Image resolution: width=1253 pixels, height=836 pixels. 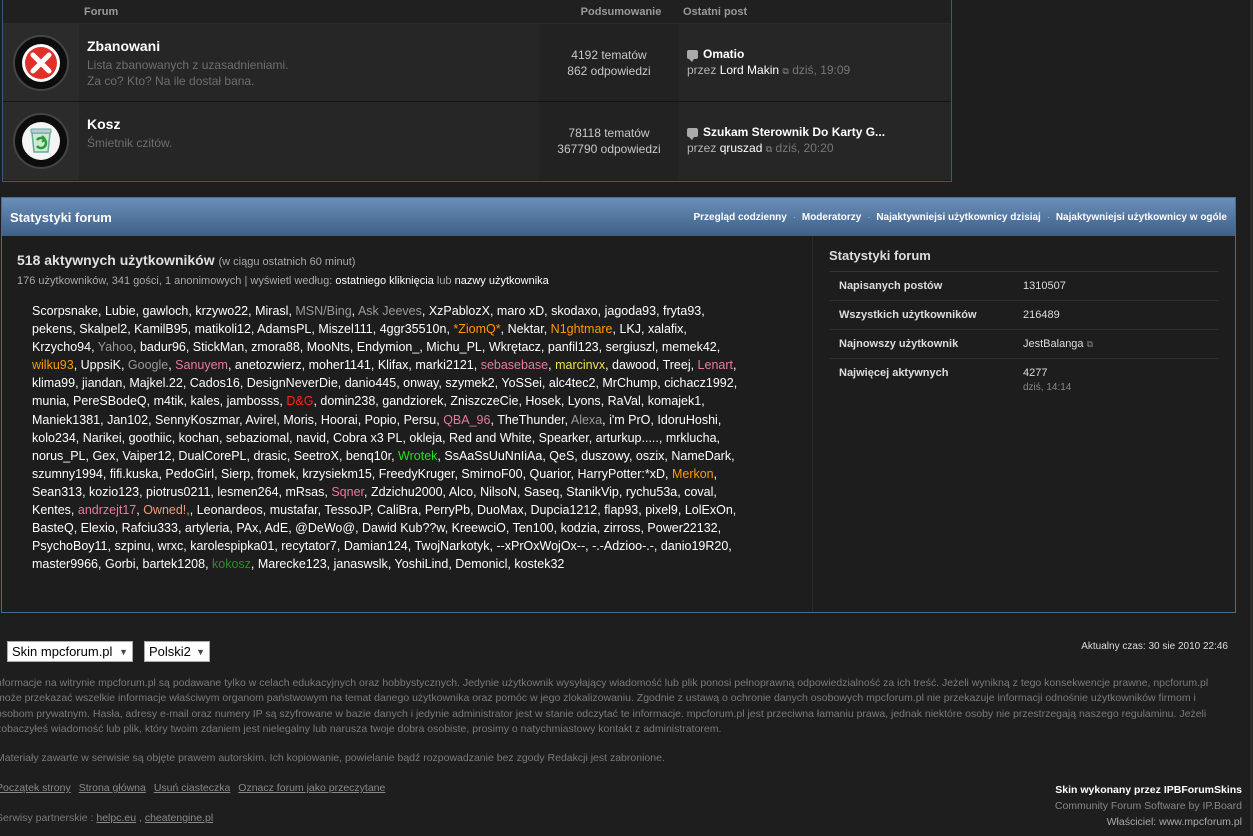 I want to click on active-user-link: zirross, so click(x=622, y=528).